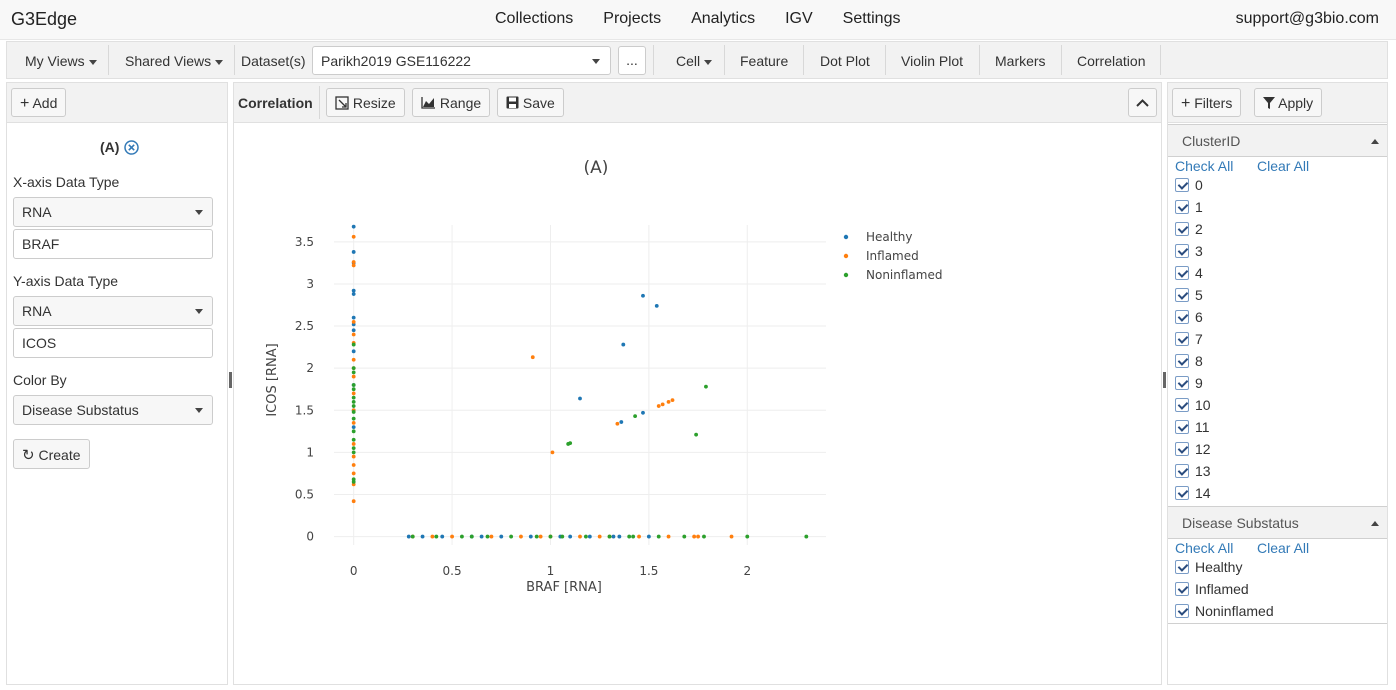  What do you see at coordinates (723, 19) in the screenshot?
I see `nav-analytics: Analytics` at bounding box center [723, 19].